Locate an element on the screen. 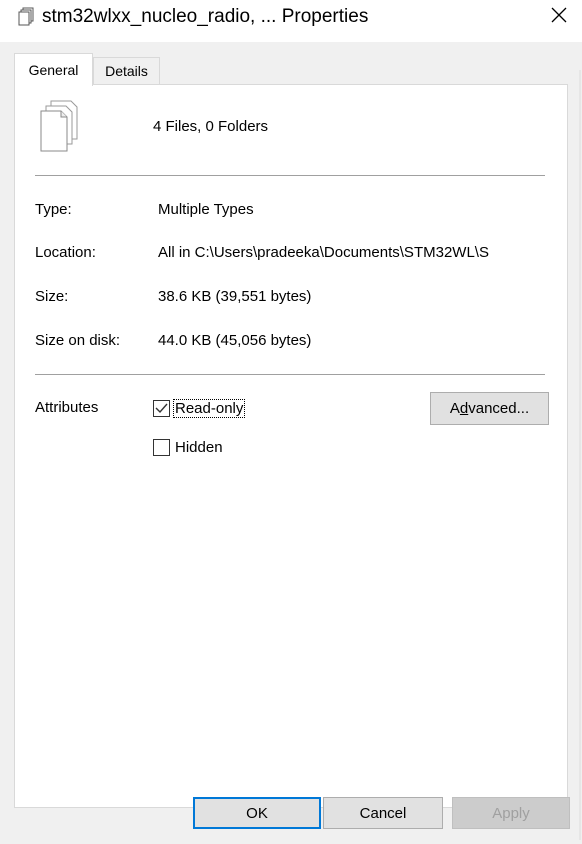 Image resolution: width=582 pixels, height=844 pixels. tab-general: General is located at coordinates (53, 69).